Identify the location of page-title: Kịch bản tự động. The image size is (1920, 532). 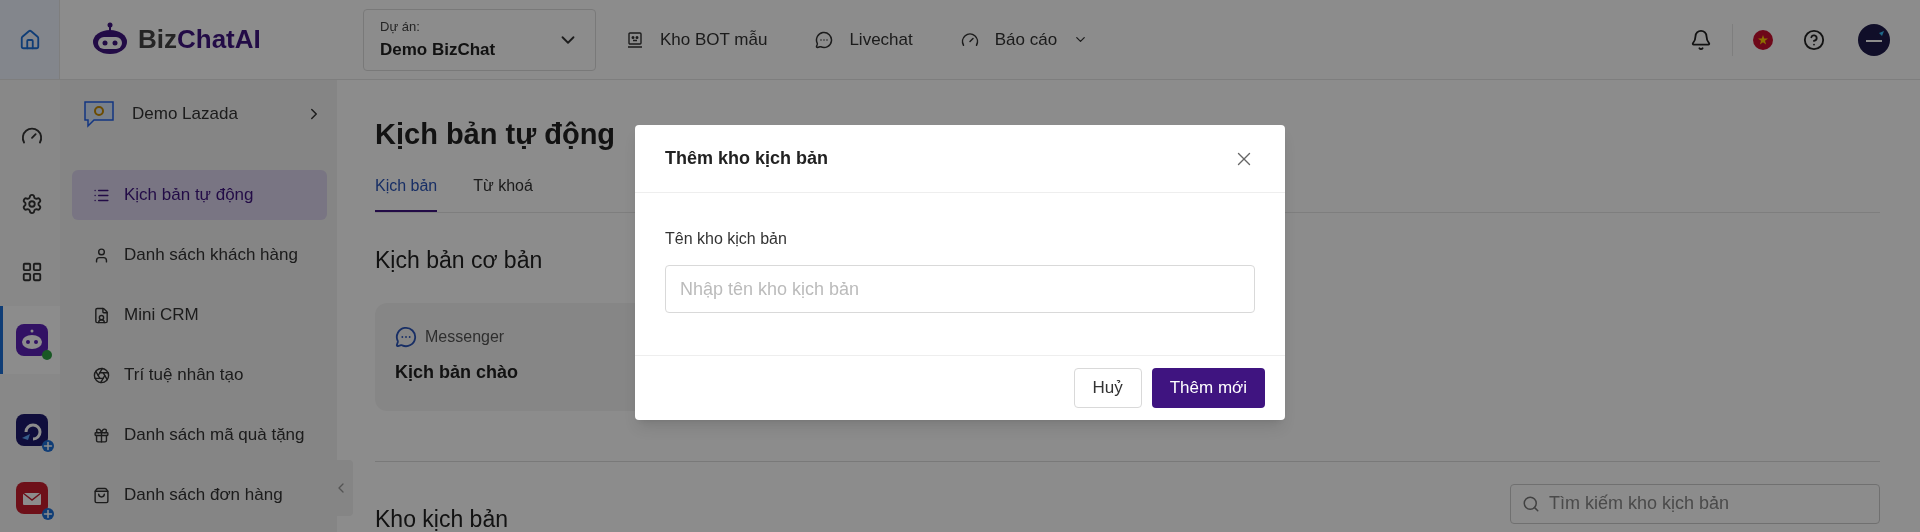
(496, 134).